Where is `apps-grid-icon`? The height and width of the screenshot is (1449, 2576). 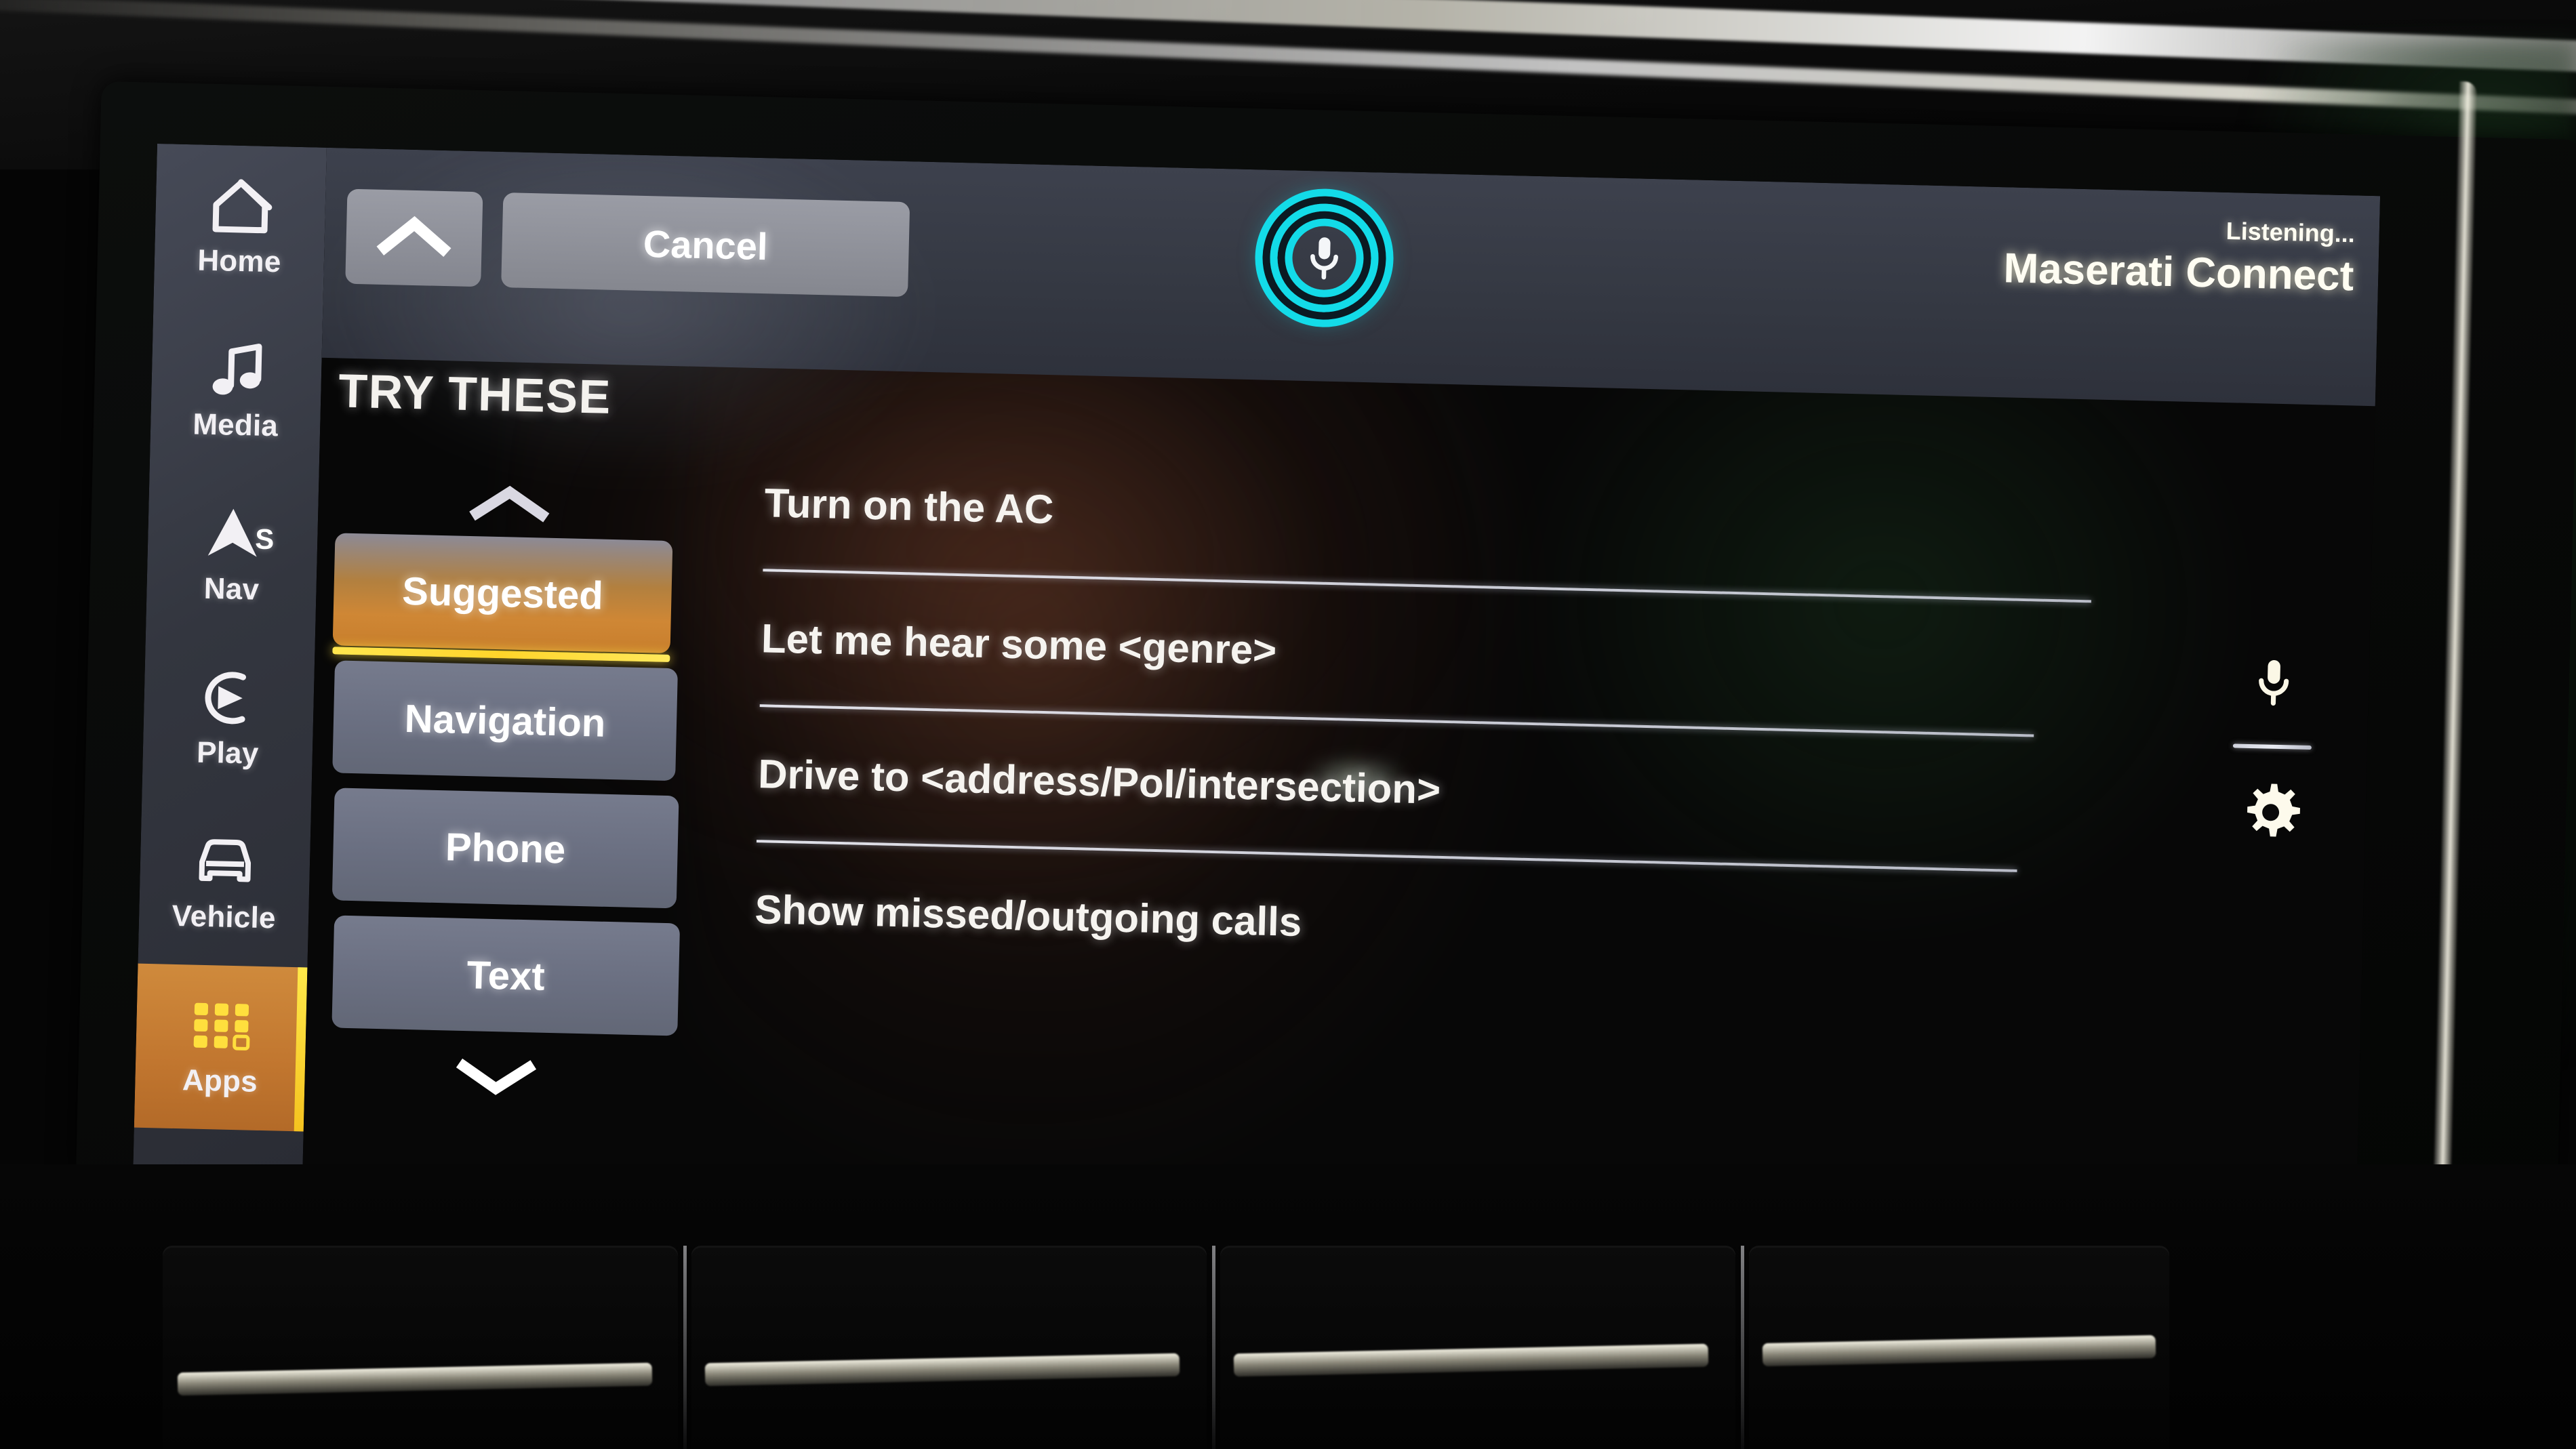
apps-grid-icon is located at coordinates (221, 1025).